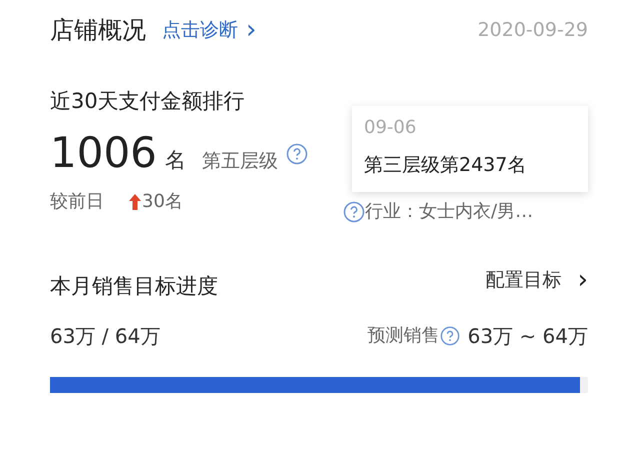 This screenshot has height=460, width=640. What do you see at coordinates (103, 153) in the screenshot?
I see `rank-number: 1006` at bounding box center [103, 153].